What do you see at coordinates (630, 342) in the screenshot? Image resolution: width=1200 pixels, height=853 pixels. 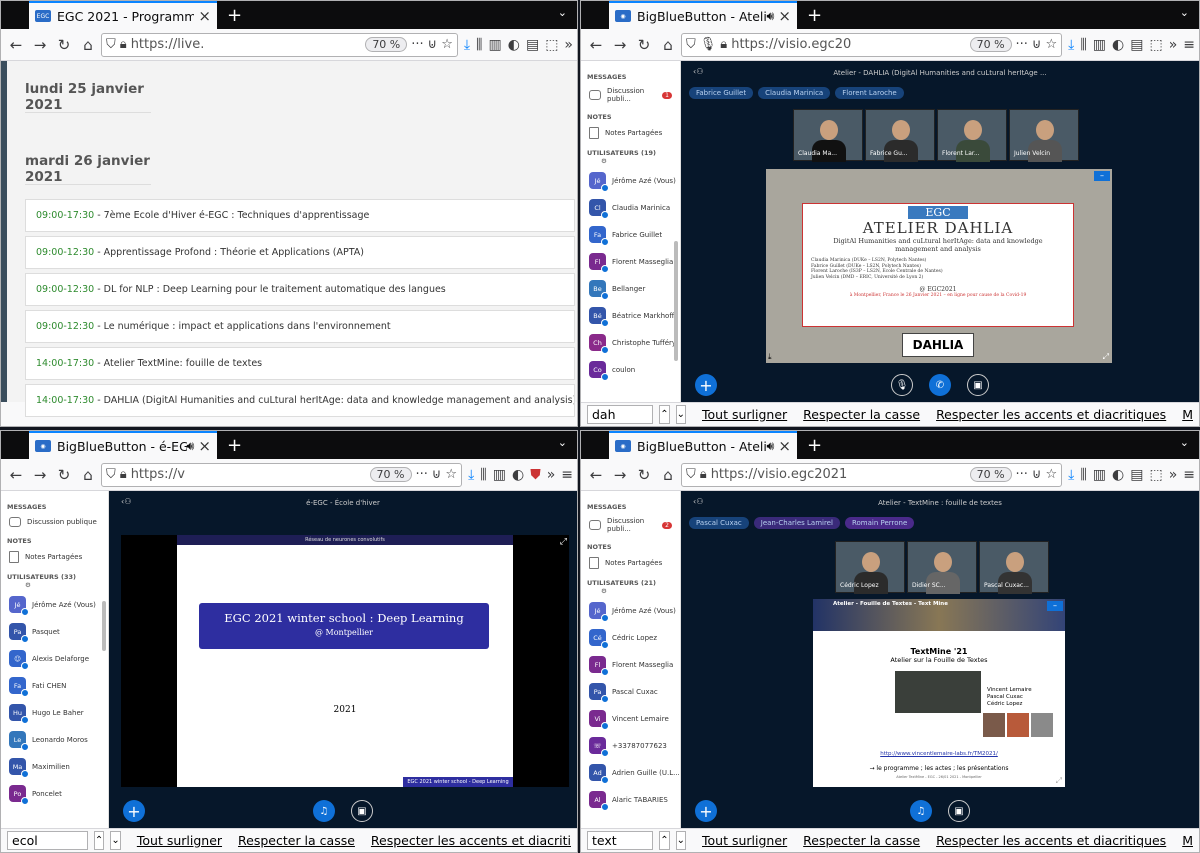 I see `user-list-item: Ch Christophe Tufféry` at bounding box center [630, 342].